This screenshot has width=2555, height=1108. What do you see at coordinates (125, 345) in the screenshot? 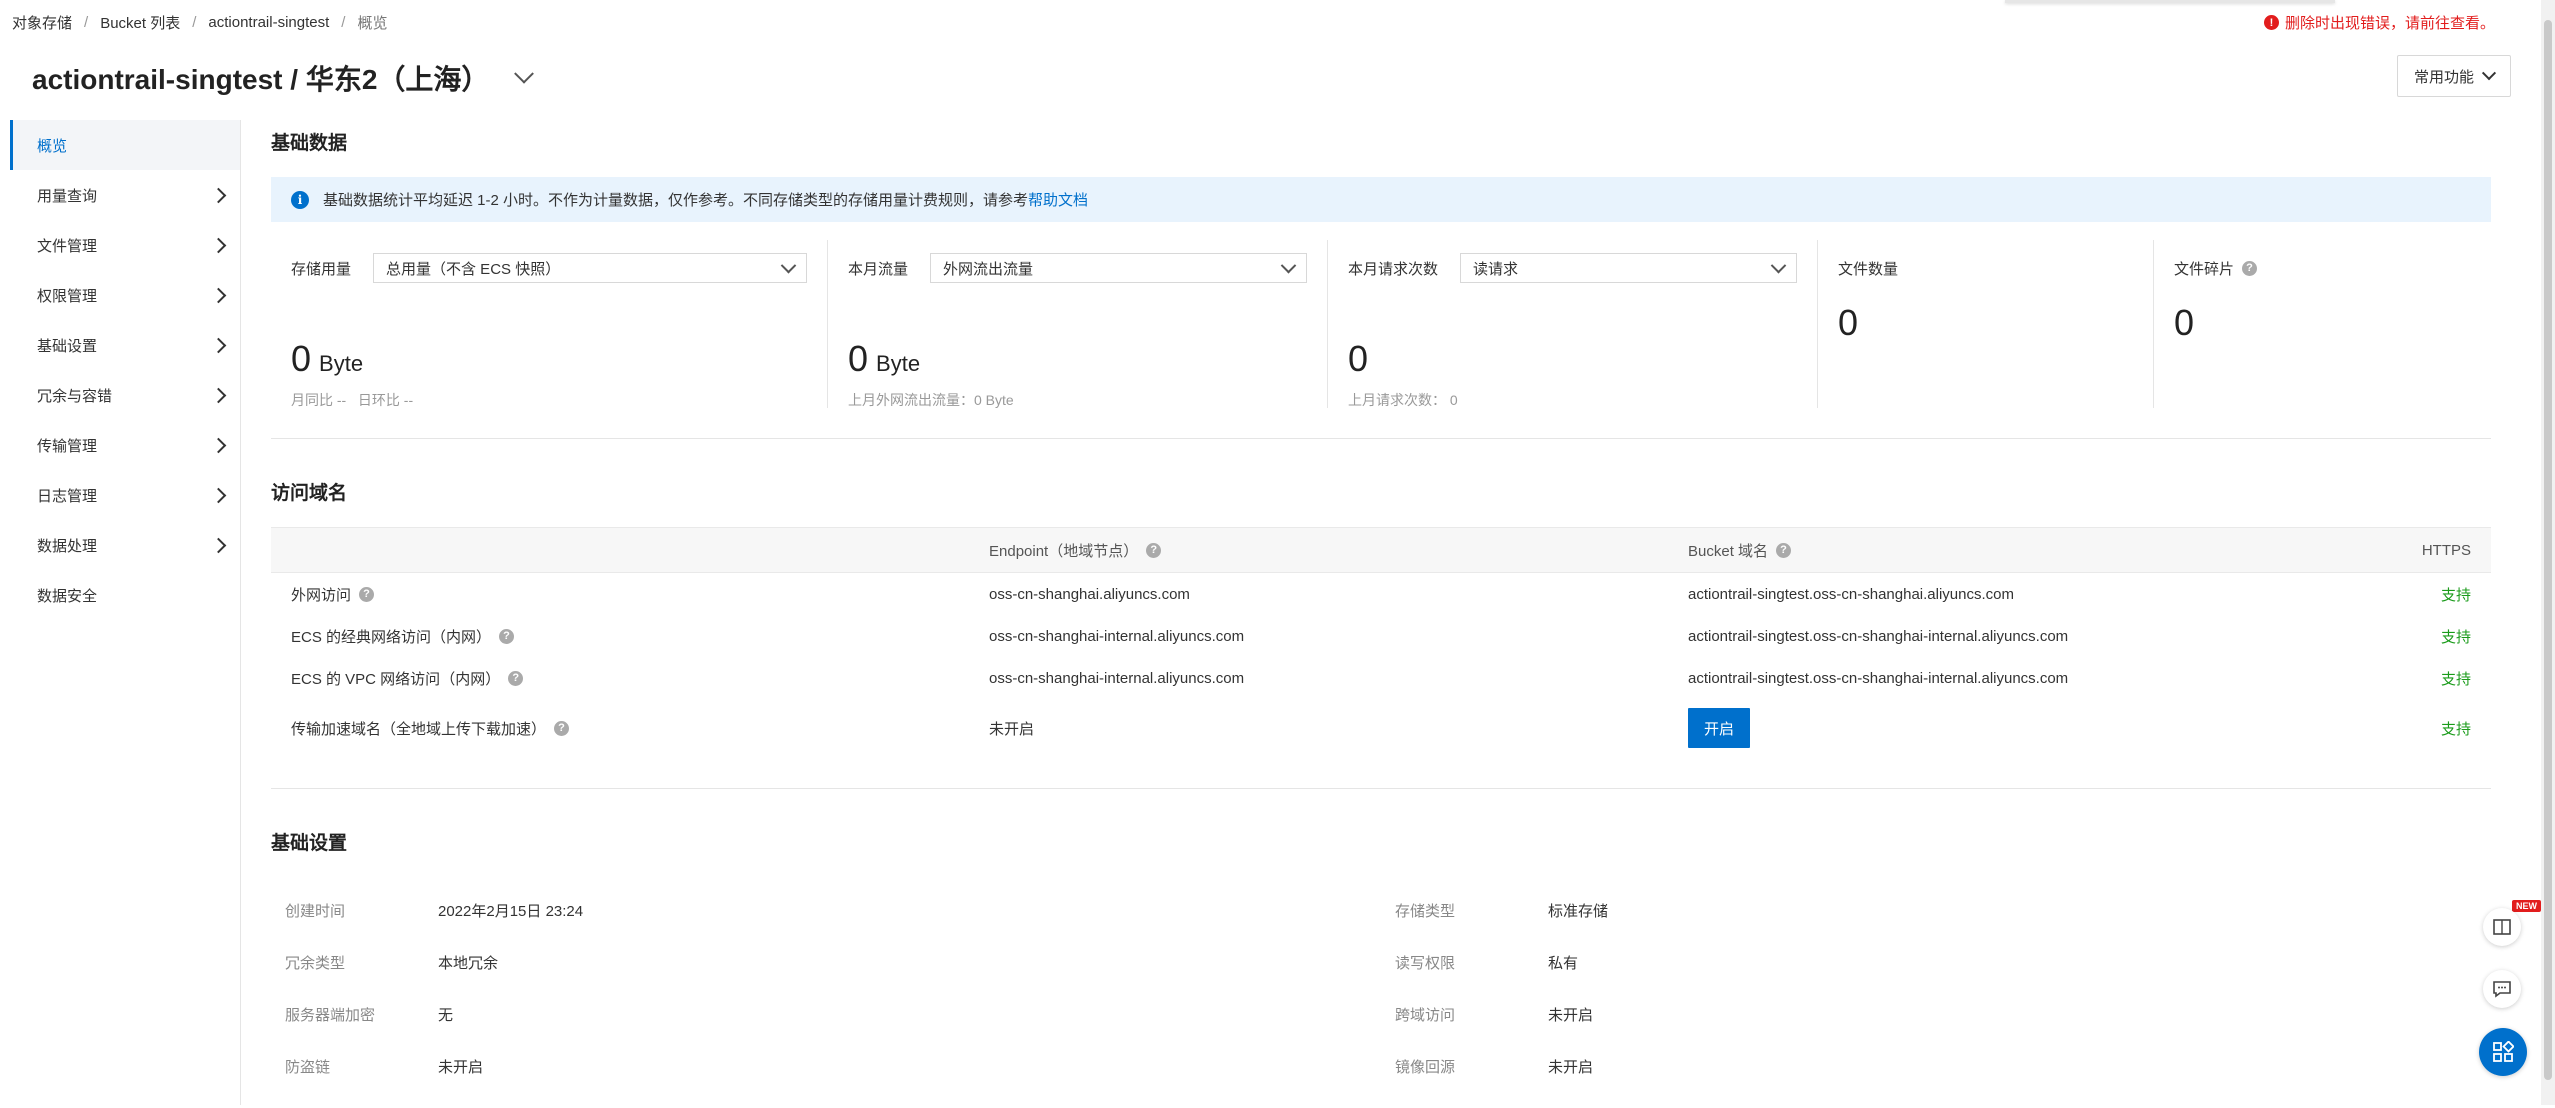
I see `sidebar-item-basic-settings: 基础设置` at bounding box center [125, 345].